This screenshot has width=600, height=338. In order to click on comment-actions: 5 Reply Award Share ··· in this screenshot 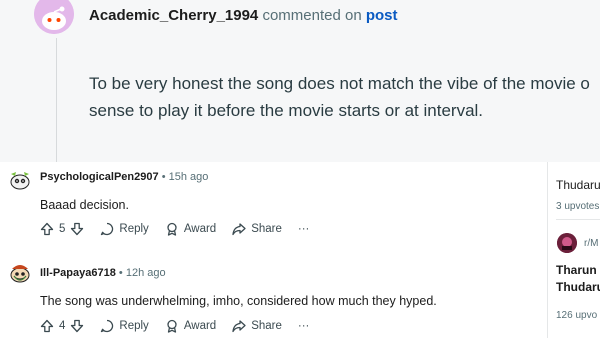, I will do `click(182, 229)`.